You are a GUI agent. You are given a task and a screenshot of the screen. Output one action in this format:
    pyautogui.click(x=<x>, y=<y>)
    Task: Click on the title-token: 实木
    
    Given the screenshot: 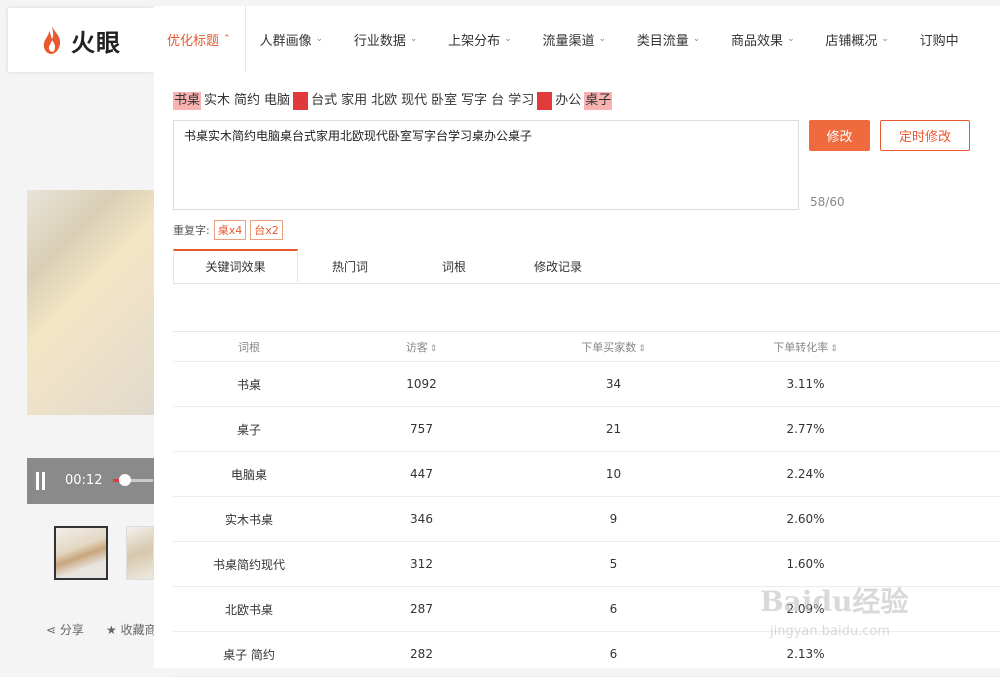 What is the action you would take?
    pyautogui.click(x=217, y=100)
    